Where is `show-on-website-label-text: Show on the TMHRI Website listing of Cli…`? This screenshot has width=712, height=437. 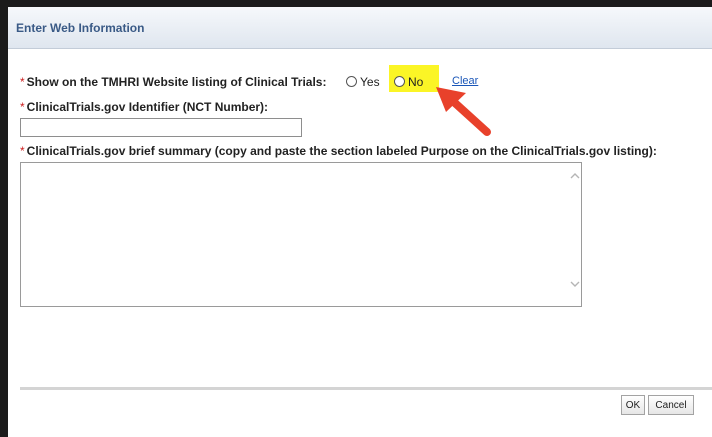
show-on-website-label-text: Show on the TMHRI Website listing of Cli… is located at coordinates (176, 82).